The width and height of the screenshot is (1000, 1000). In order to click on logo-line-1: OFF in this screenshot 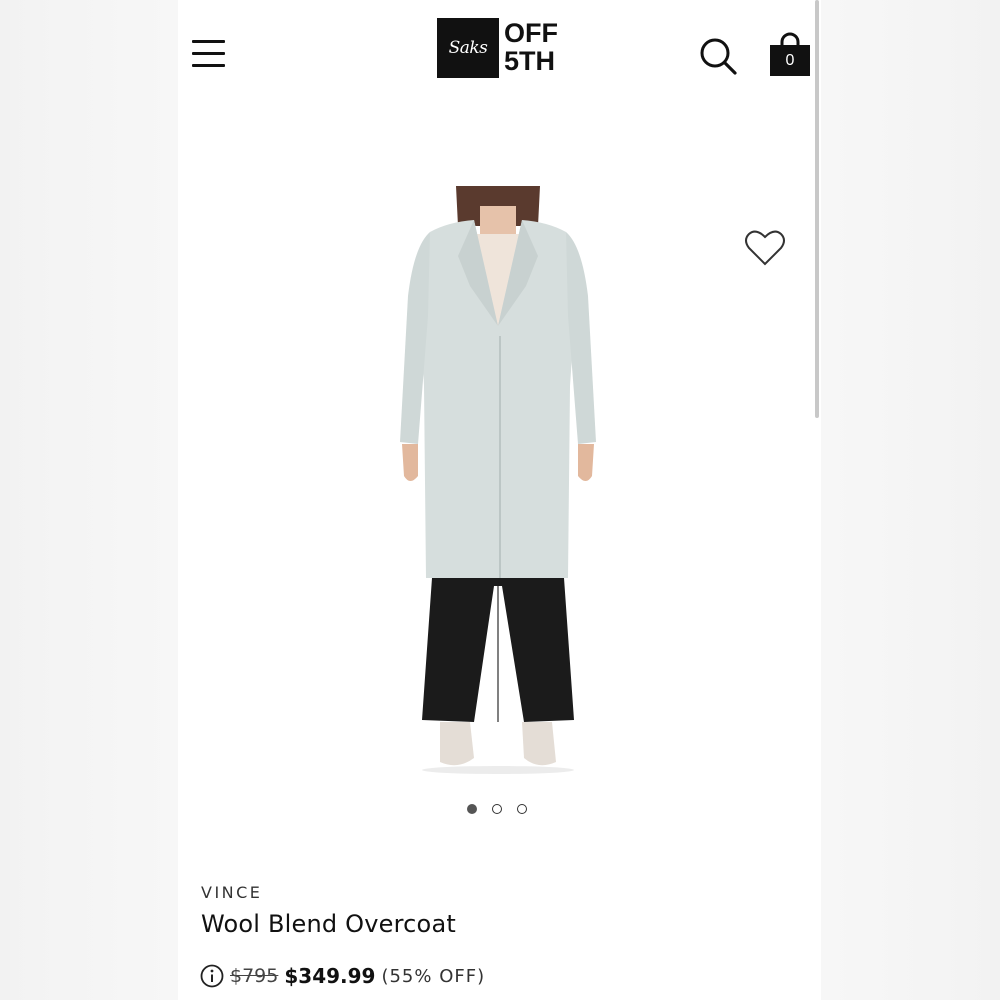, I will do `click(531, 33)`.